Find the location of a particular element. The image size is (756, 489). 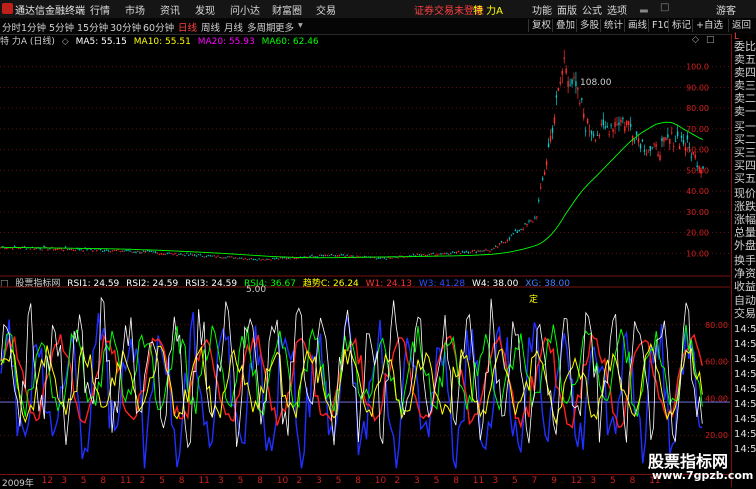

menu-quotes: 行情 is located at coordinates (100, 9).